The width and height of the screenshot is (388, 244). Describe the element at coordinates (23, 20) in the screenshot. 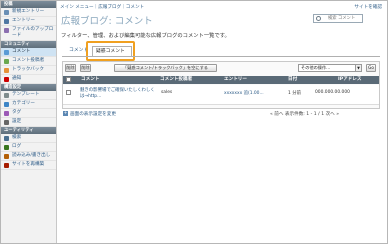

I see `sidebar-item-label: エントリー` at that location.